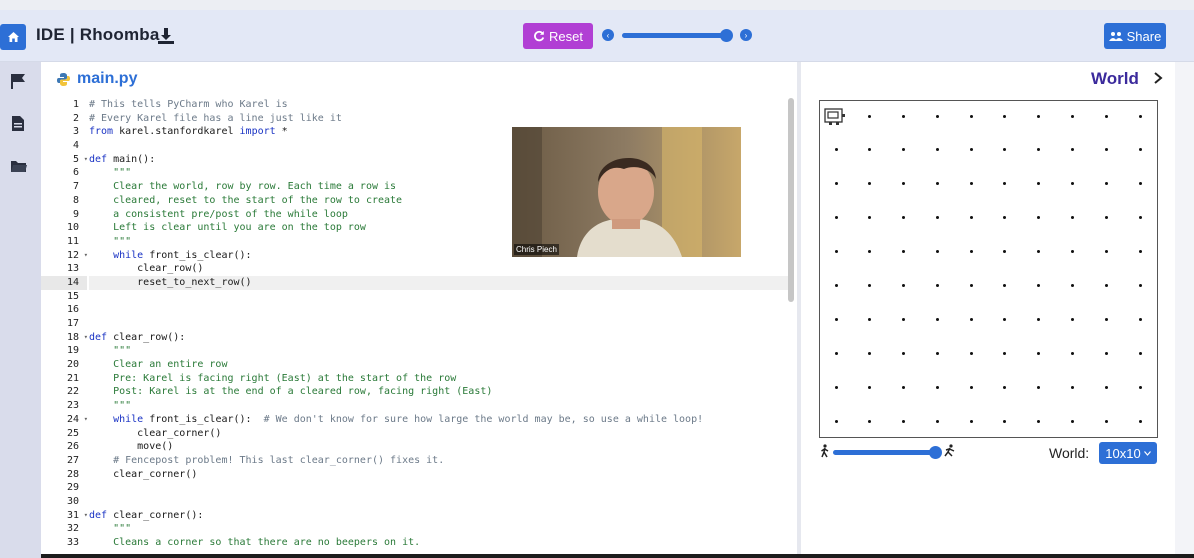  Describe the element at coordinates (949, 453) in the screenshot. I see `running-fast-icon` at that location.